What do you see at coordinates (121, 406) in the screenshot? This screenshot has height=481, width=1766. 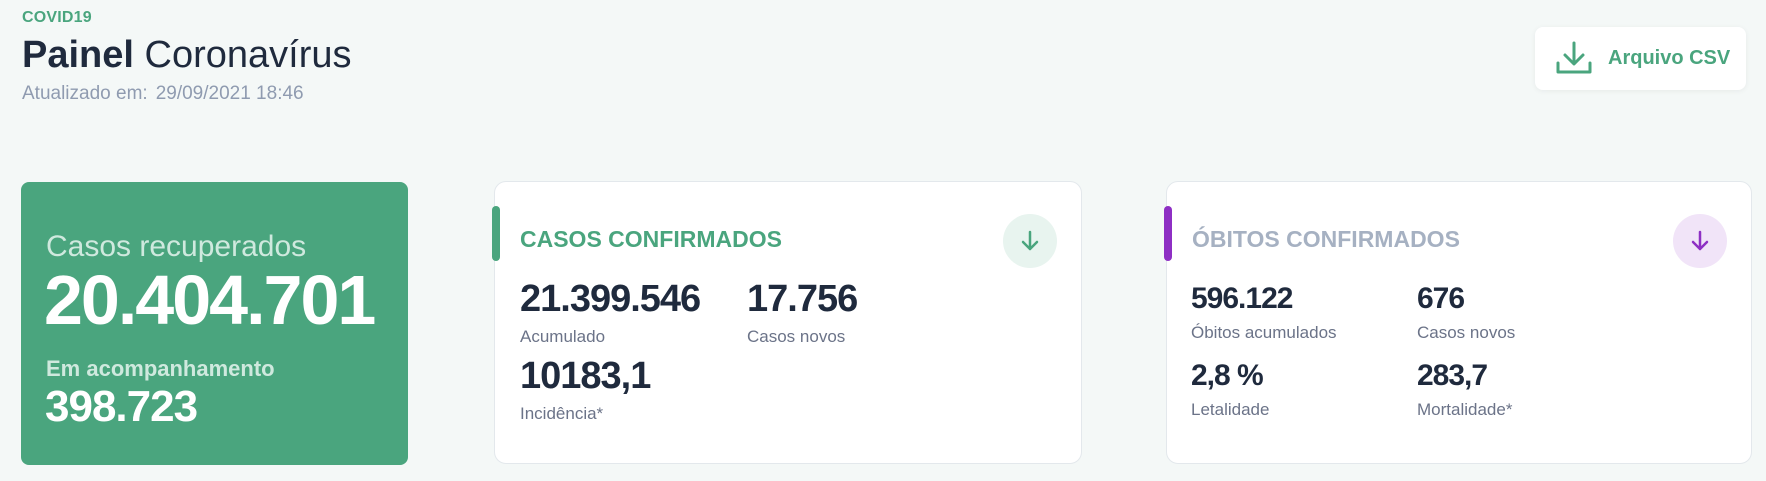 I see `followup-value: 398.723` at bounding box center [121, 406].